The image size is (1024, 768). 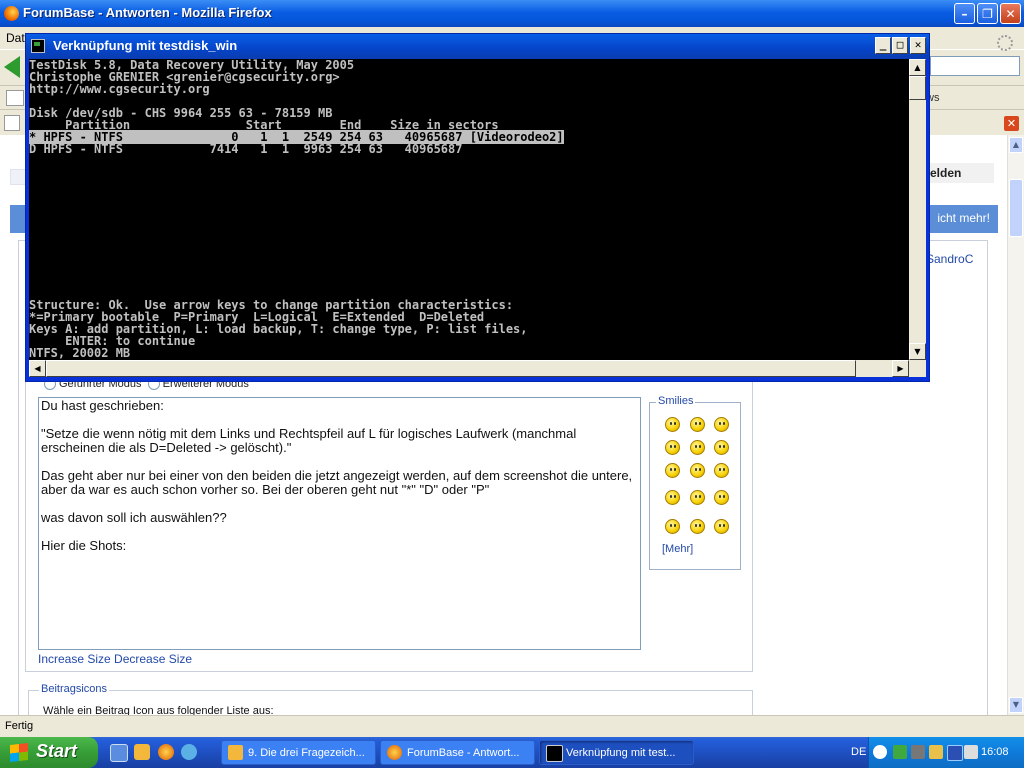 What do you see at coordinates (1016, 208) in the screenshot?
I see `scroll-thumb` at bounding box center [1016, 208].